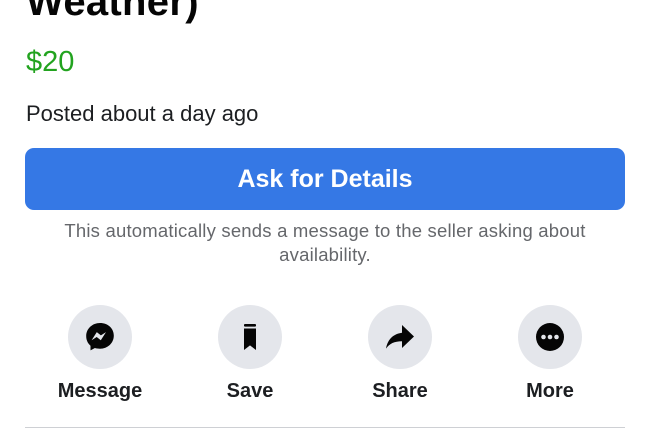  I want to click on posted-time: Posted about a day ago, so click(142, 113).